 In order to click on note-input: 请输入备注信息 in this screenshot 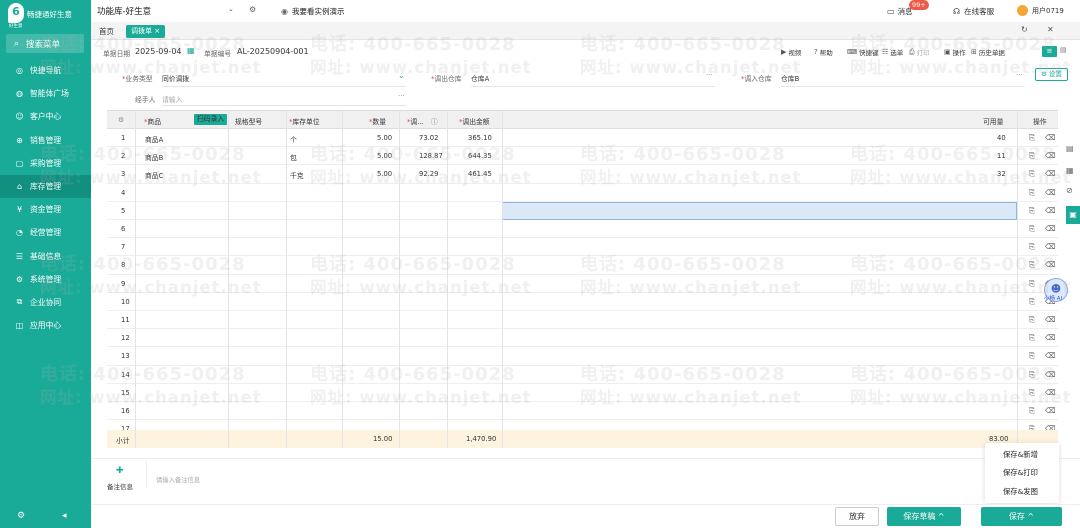, I will do `click(178, 479)`.